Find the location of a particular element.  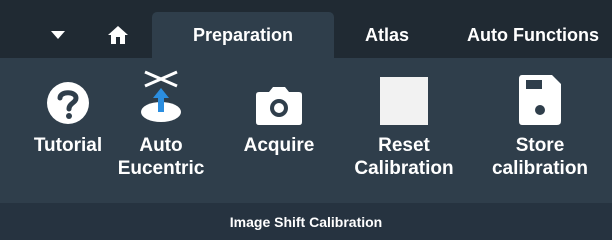

tab-preparation: Preparation is located at coordinates (243, 35).